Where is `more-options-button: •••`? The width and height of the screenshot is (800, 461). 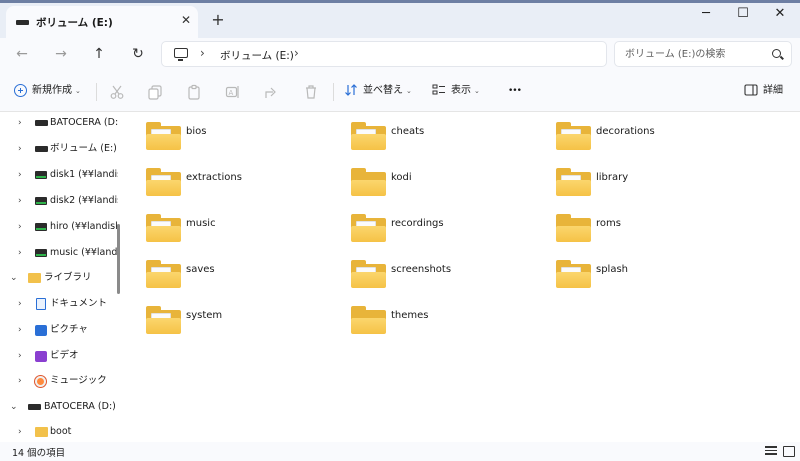 more-options-button: ••• is located at coordinates (515, 91).